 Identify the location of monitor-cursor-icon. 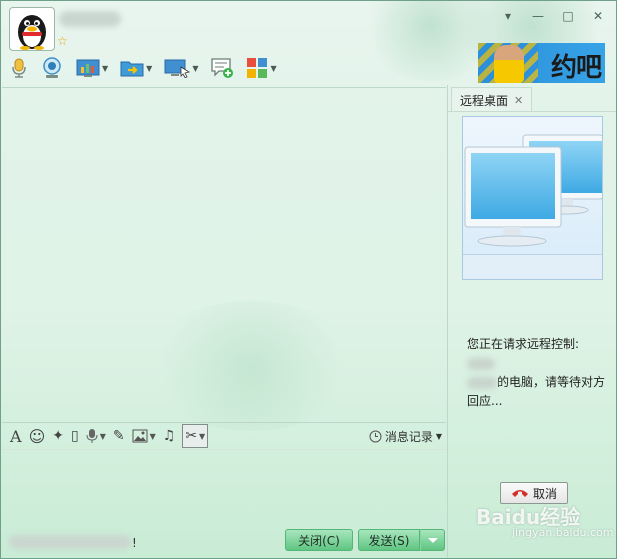
(177, 68).